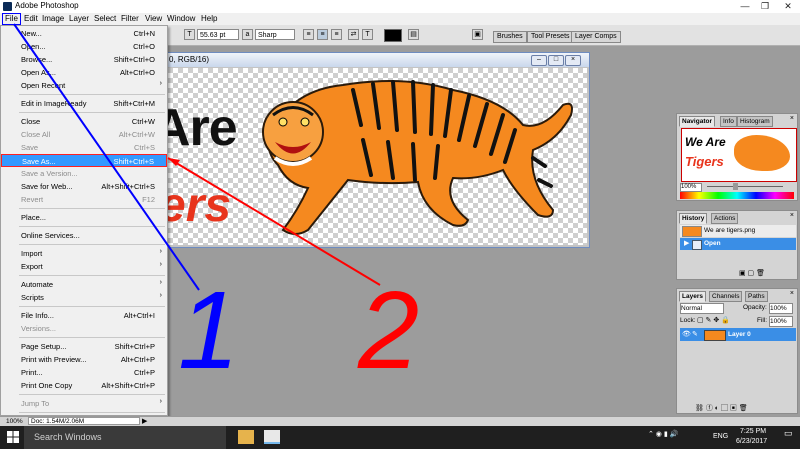  Describe the element at coordinates (209, 19) in the screenshot. I see `menu-help: Help` at that location.